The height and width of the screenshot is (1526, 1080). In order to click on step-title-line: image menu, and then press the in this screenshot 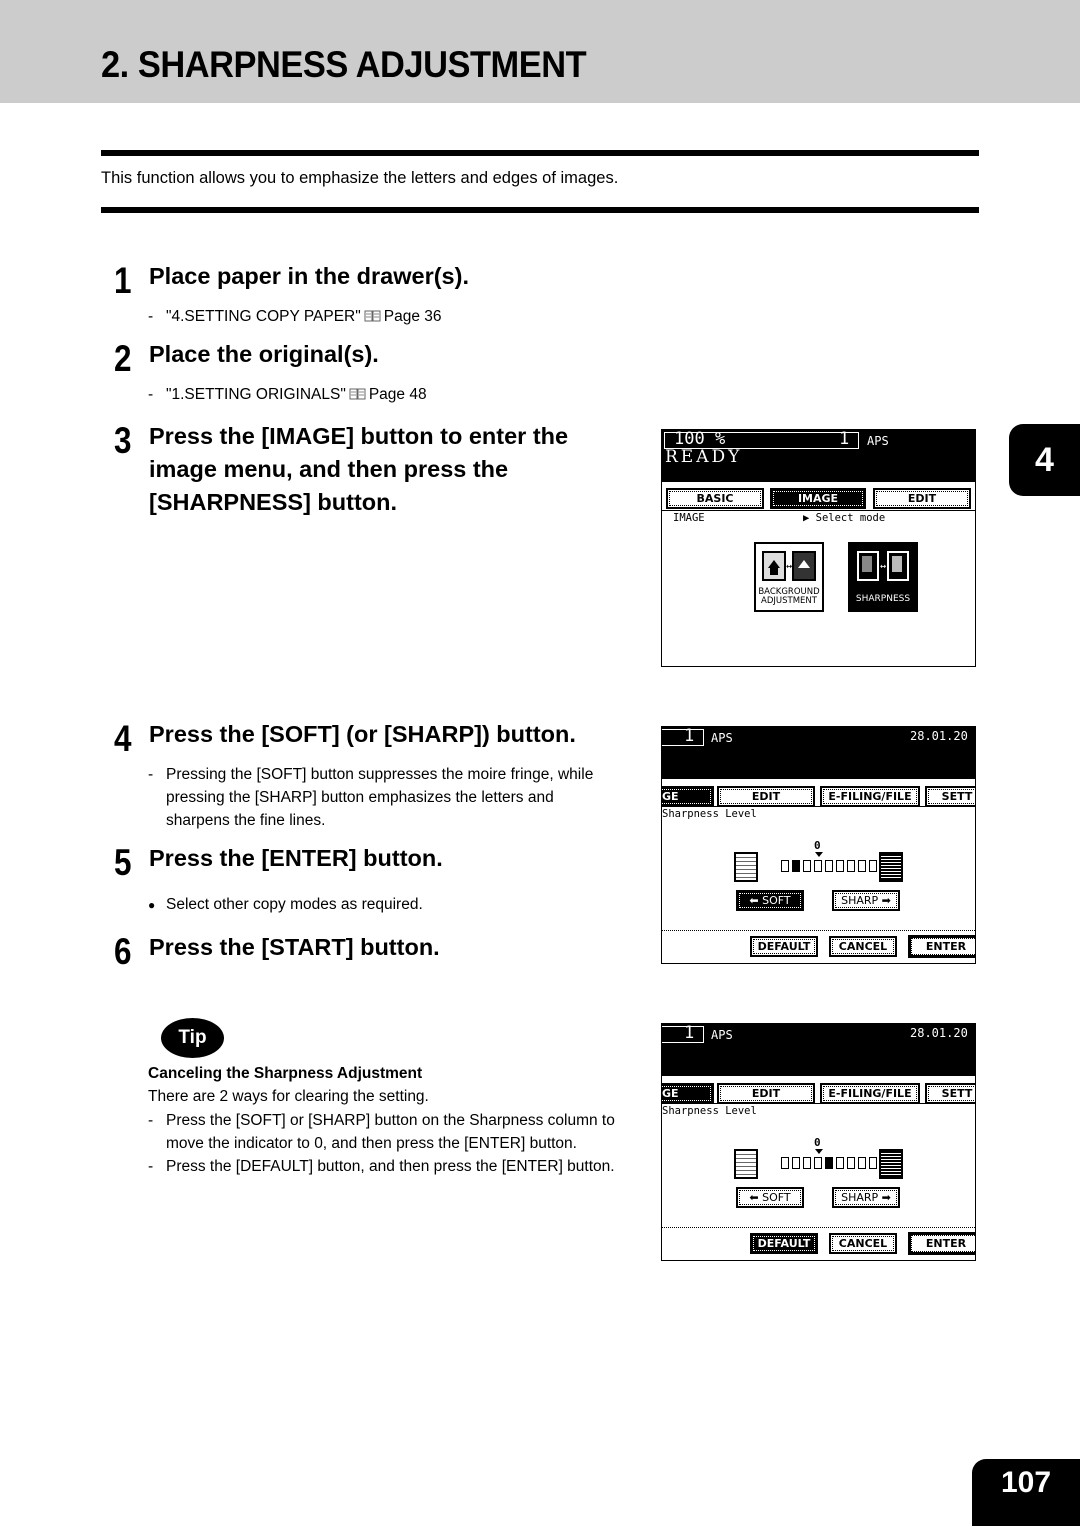, I will do `click(329, 469)`.